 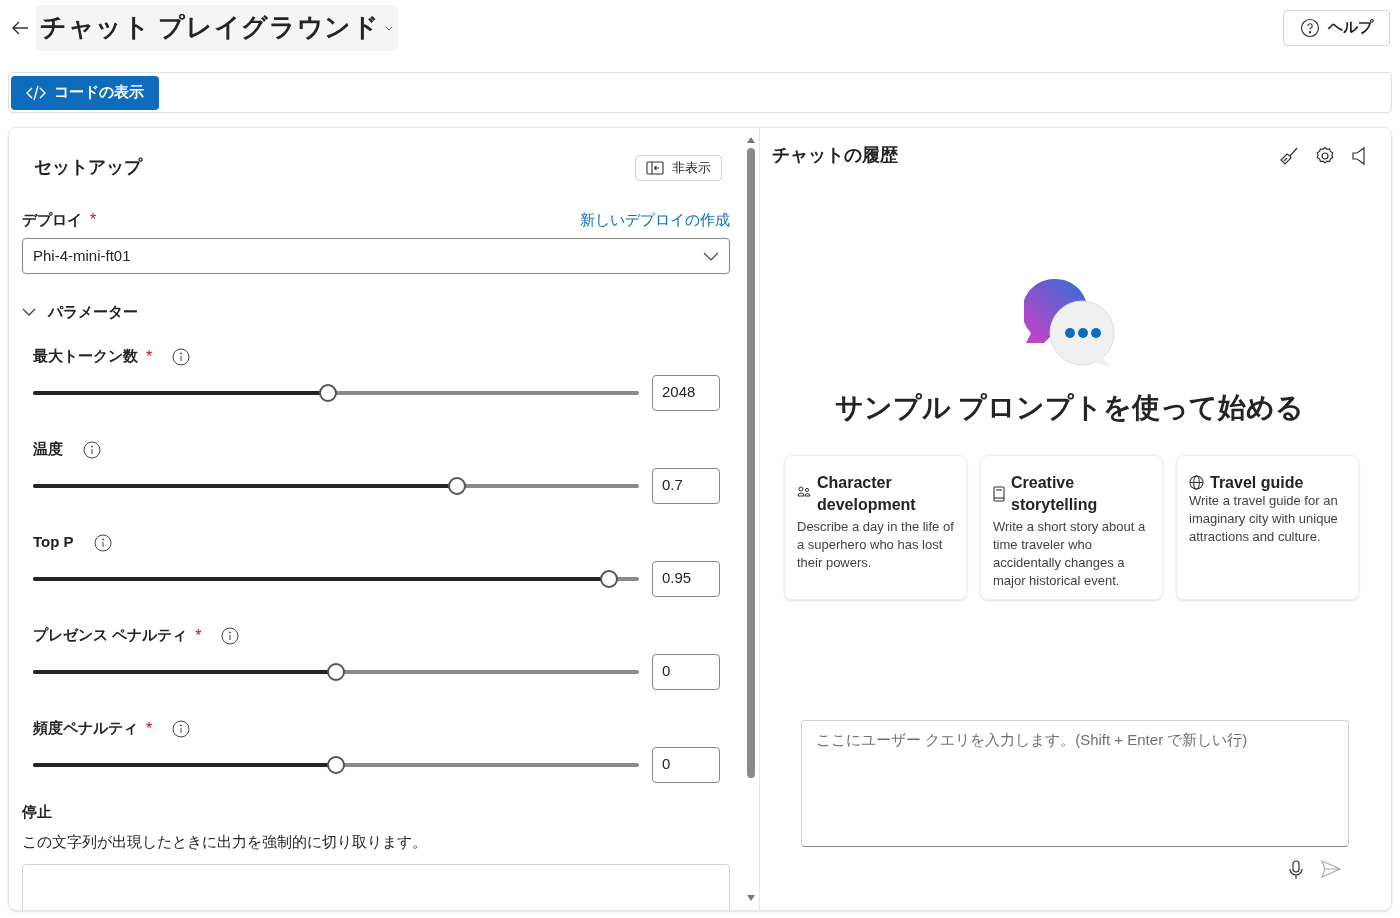 I want to click on view-code-button: コードの表示, so click(x=85, y=92).